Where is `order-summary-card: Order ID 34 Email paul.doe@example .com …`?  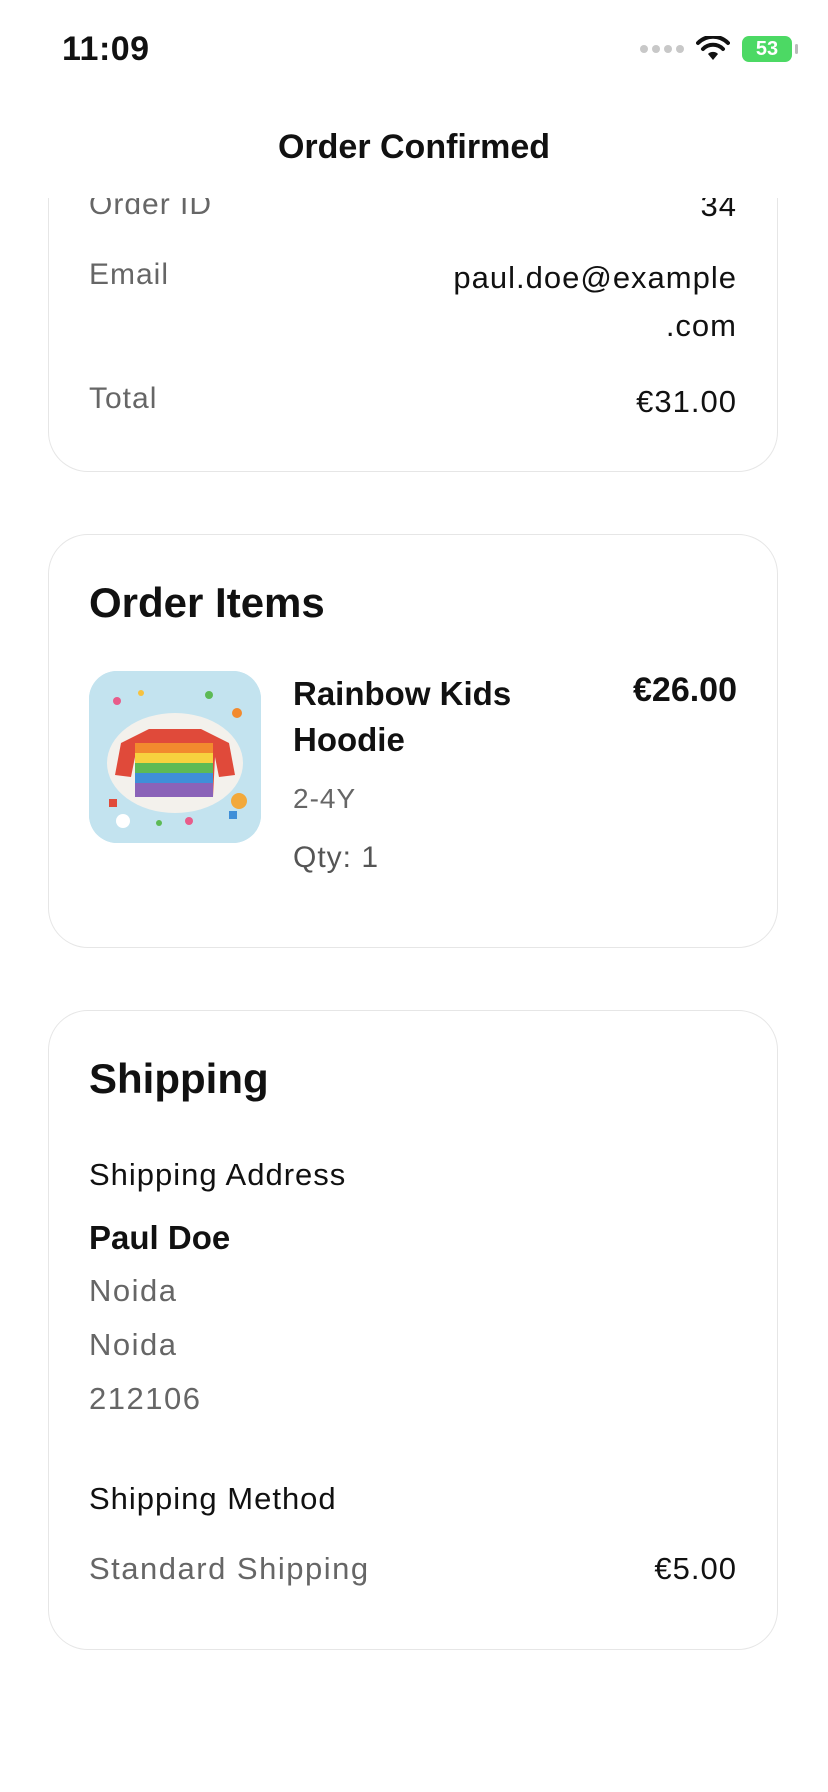 order-summary-card: Order ID 34 Email paul.doe@example .com … is located at coordinates (413, 335).